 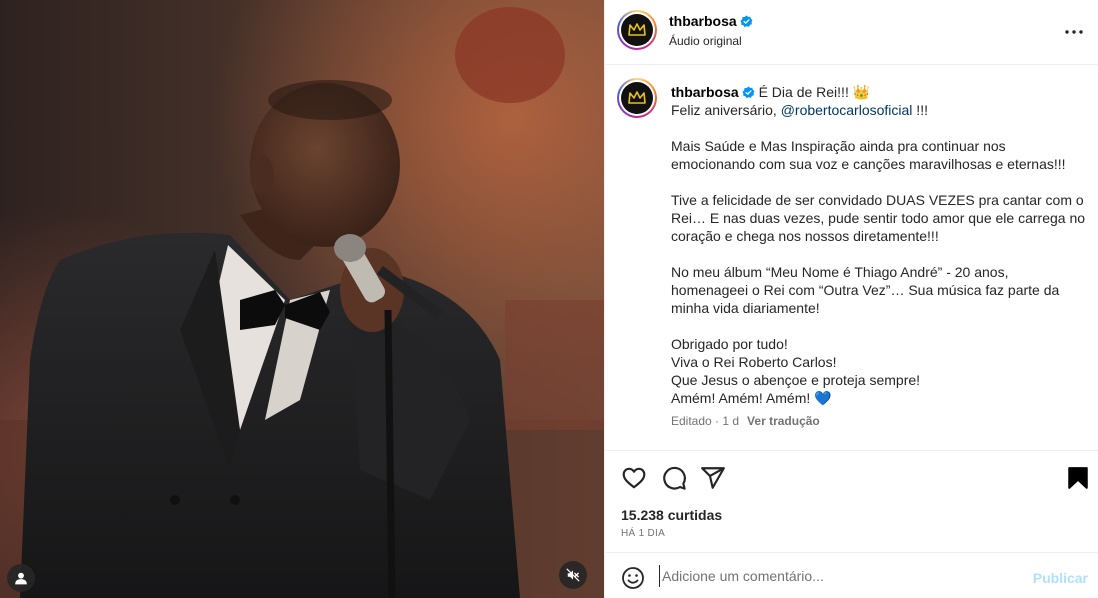 What do you see at coordinates (713, 478) in the screenshot?
I see `share-icon` at bounding box center [713, 478].